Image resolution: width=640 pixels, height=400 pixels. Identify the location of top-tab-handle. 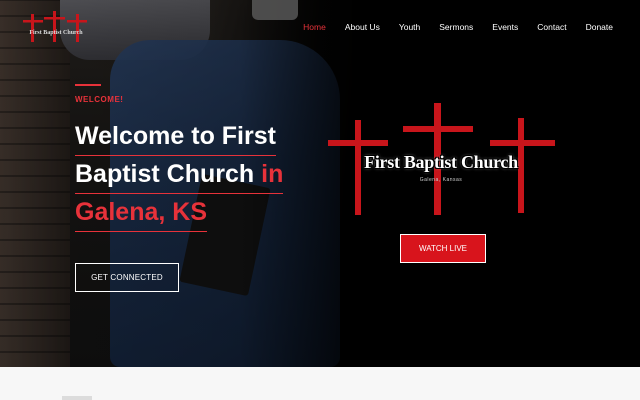
(275, 10).